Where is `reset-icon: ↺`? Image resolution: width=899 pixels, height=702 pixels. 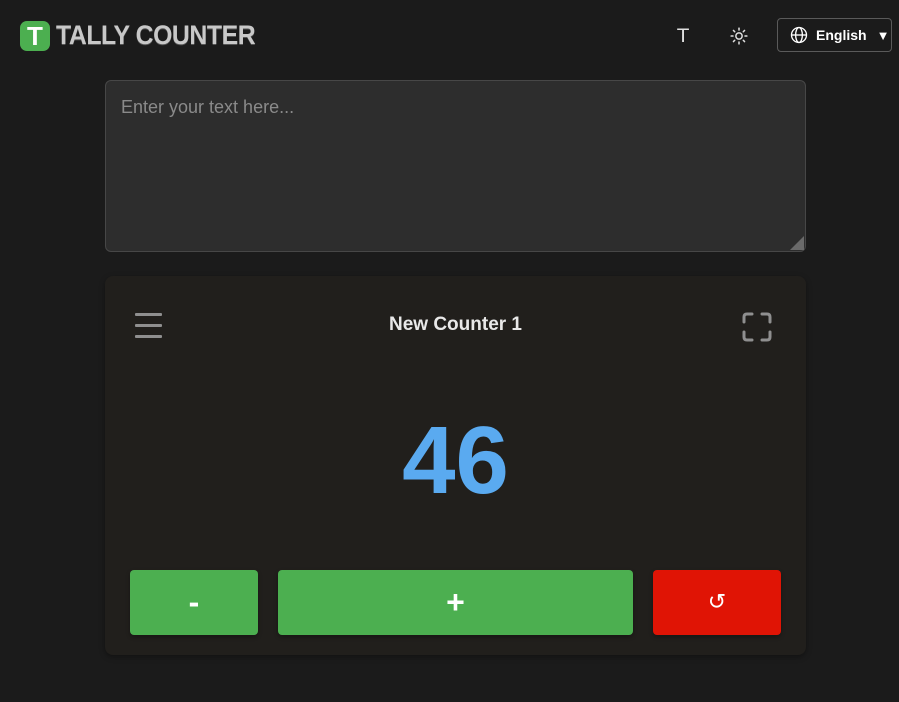 reset-icon: ↺ is located at coordinates (717, 602).